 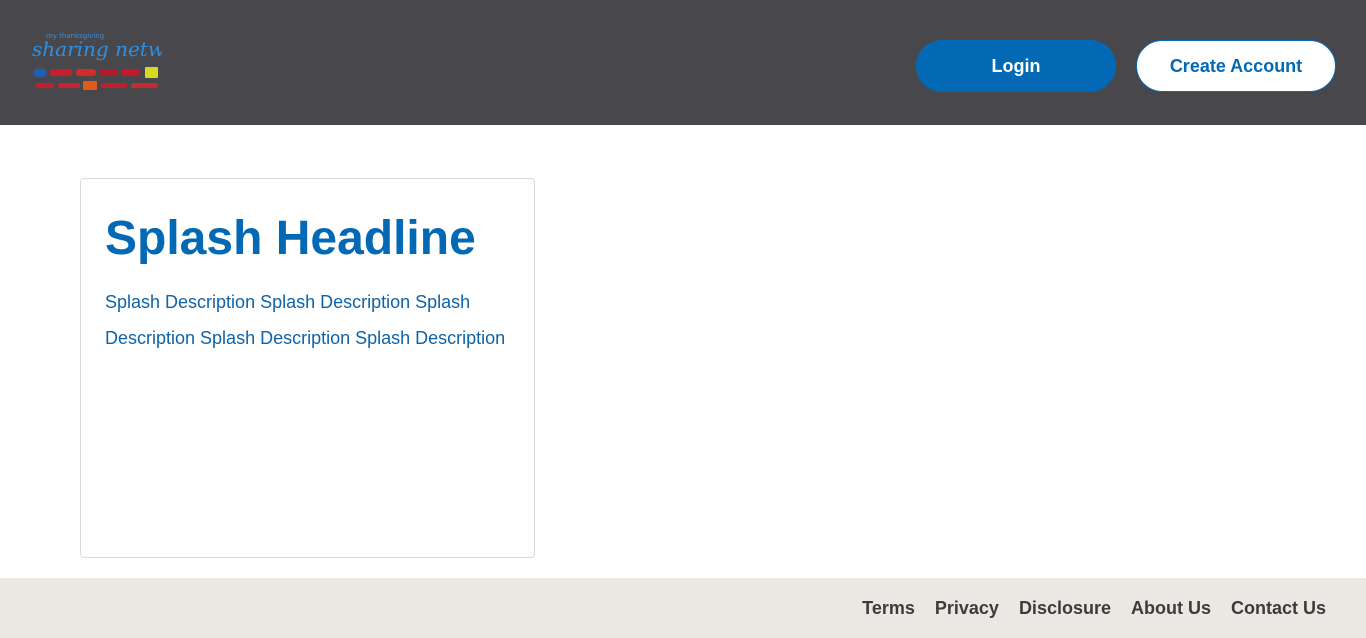 What do you see at coordinates (1171, 608) in the screenshot?
I see `footer-link-about-us: About Us` at bounding box center [1171, 608].